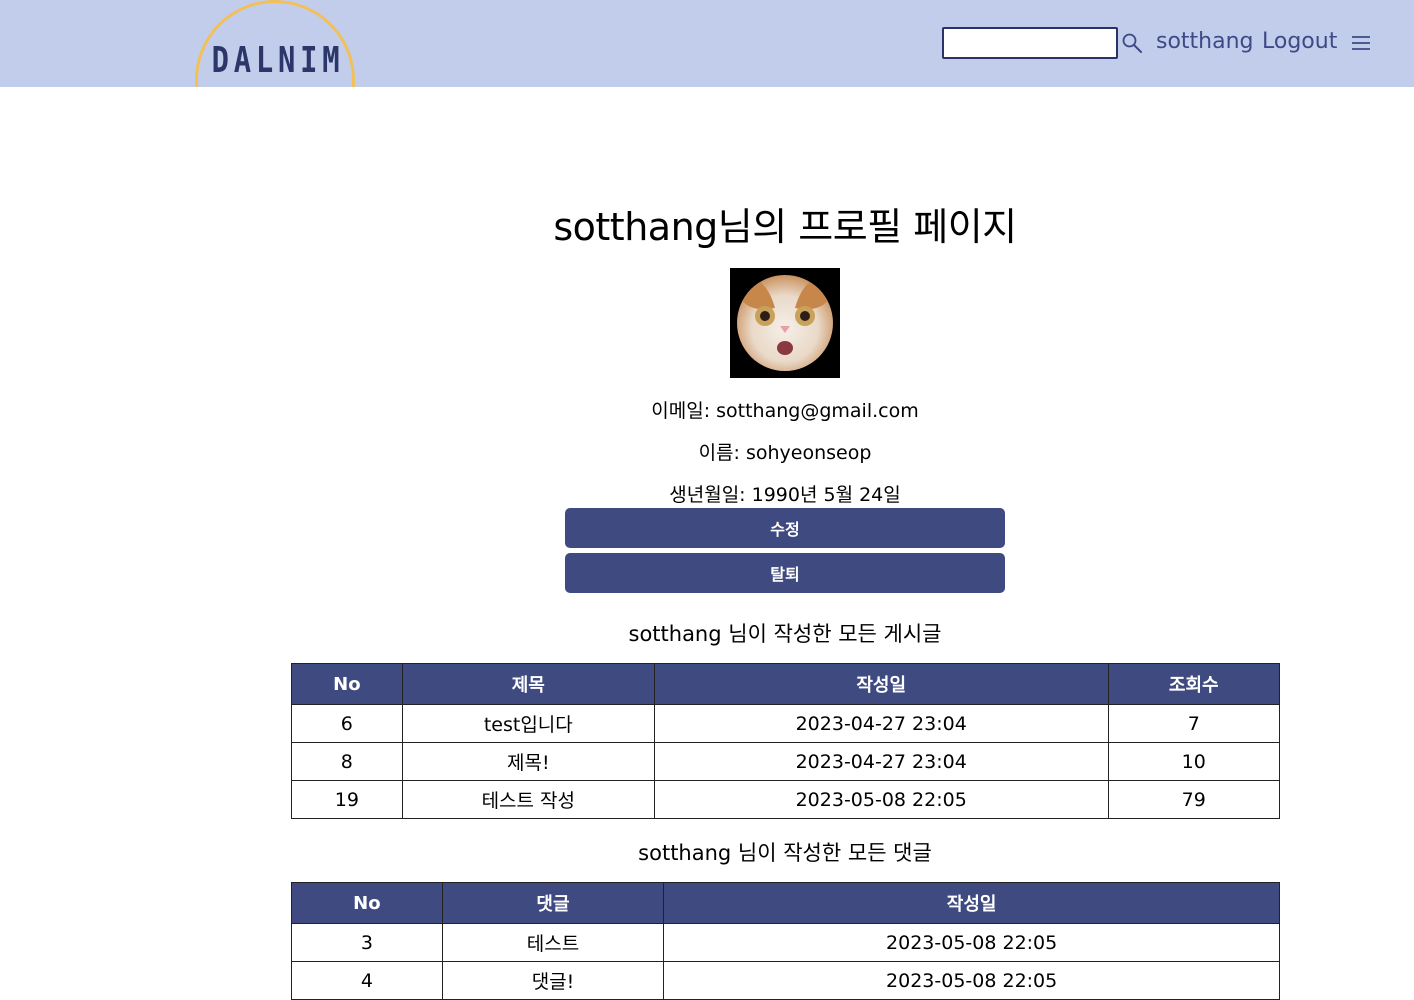  What do you see at coordinates (528, 684) in the screenshot?
I see `posts-col-title: 제목` at bounding box center [528, 684].